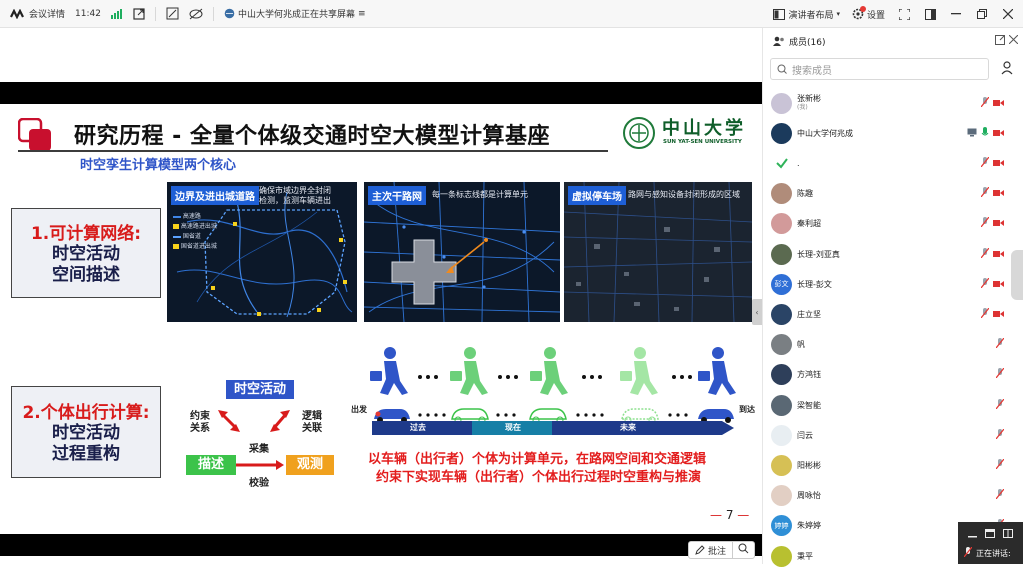  Describe the element at coordinates (359, 409) in the screenshot. I see `depart-label: 出发` at that location.